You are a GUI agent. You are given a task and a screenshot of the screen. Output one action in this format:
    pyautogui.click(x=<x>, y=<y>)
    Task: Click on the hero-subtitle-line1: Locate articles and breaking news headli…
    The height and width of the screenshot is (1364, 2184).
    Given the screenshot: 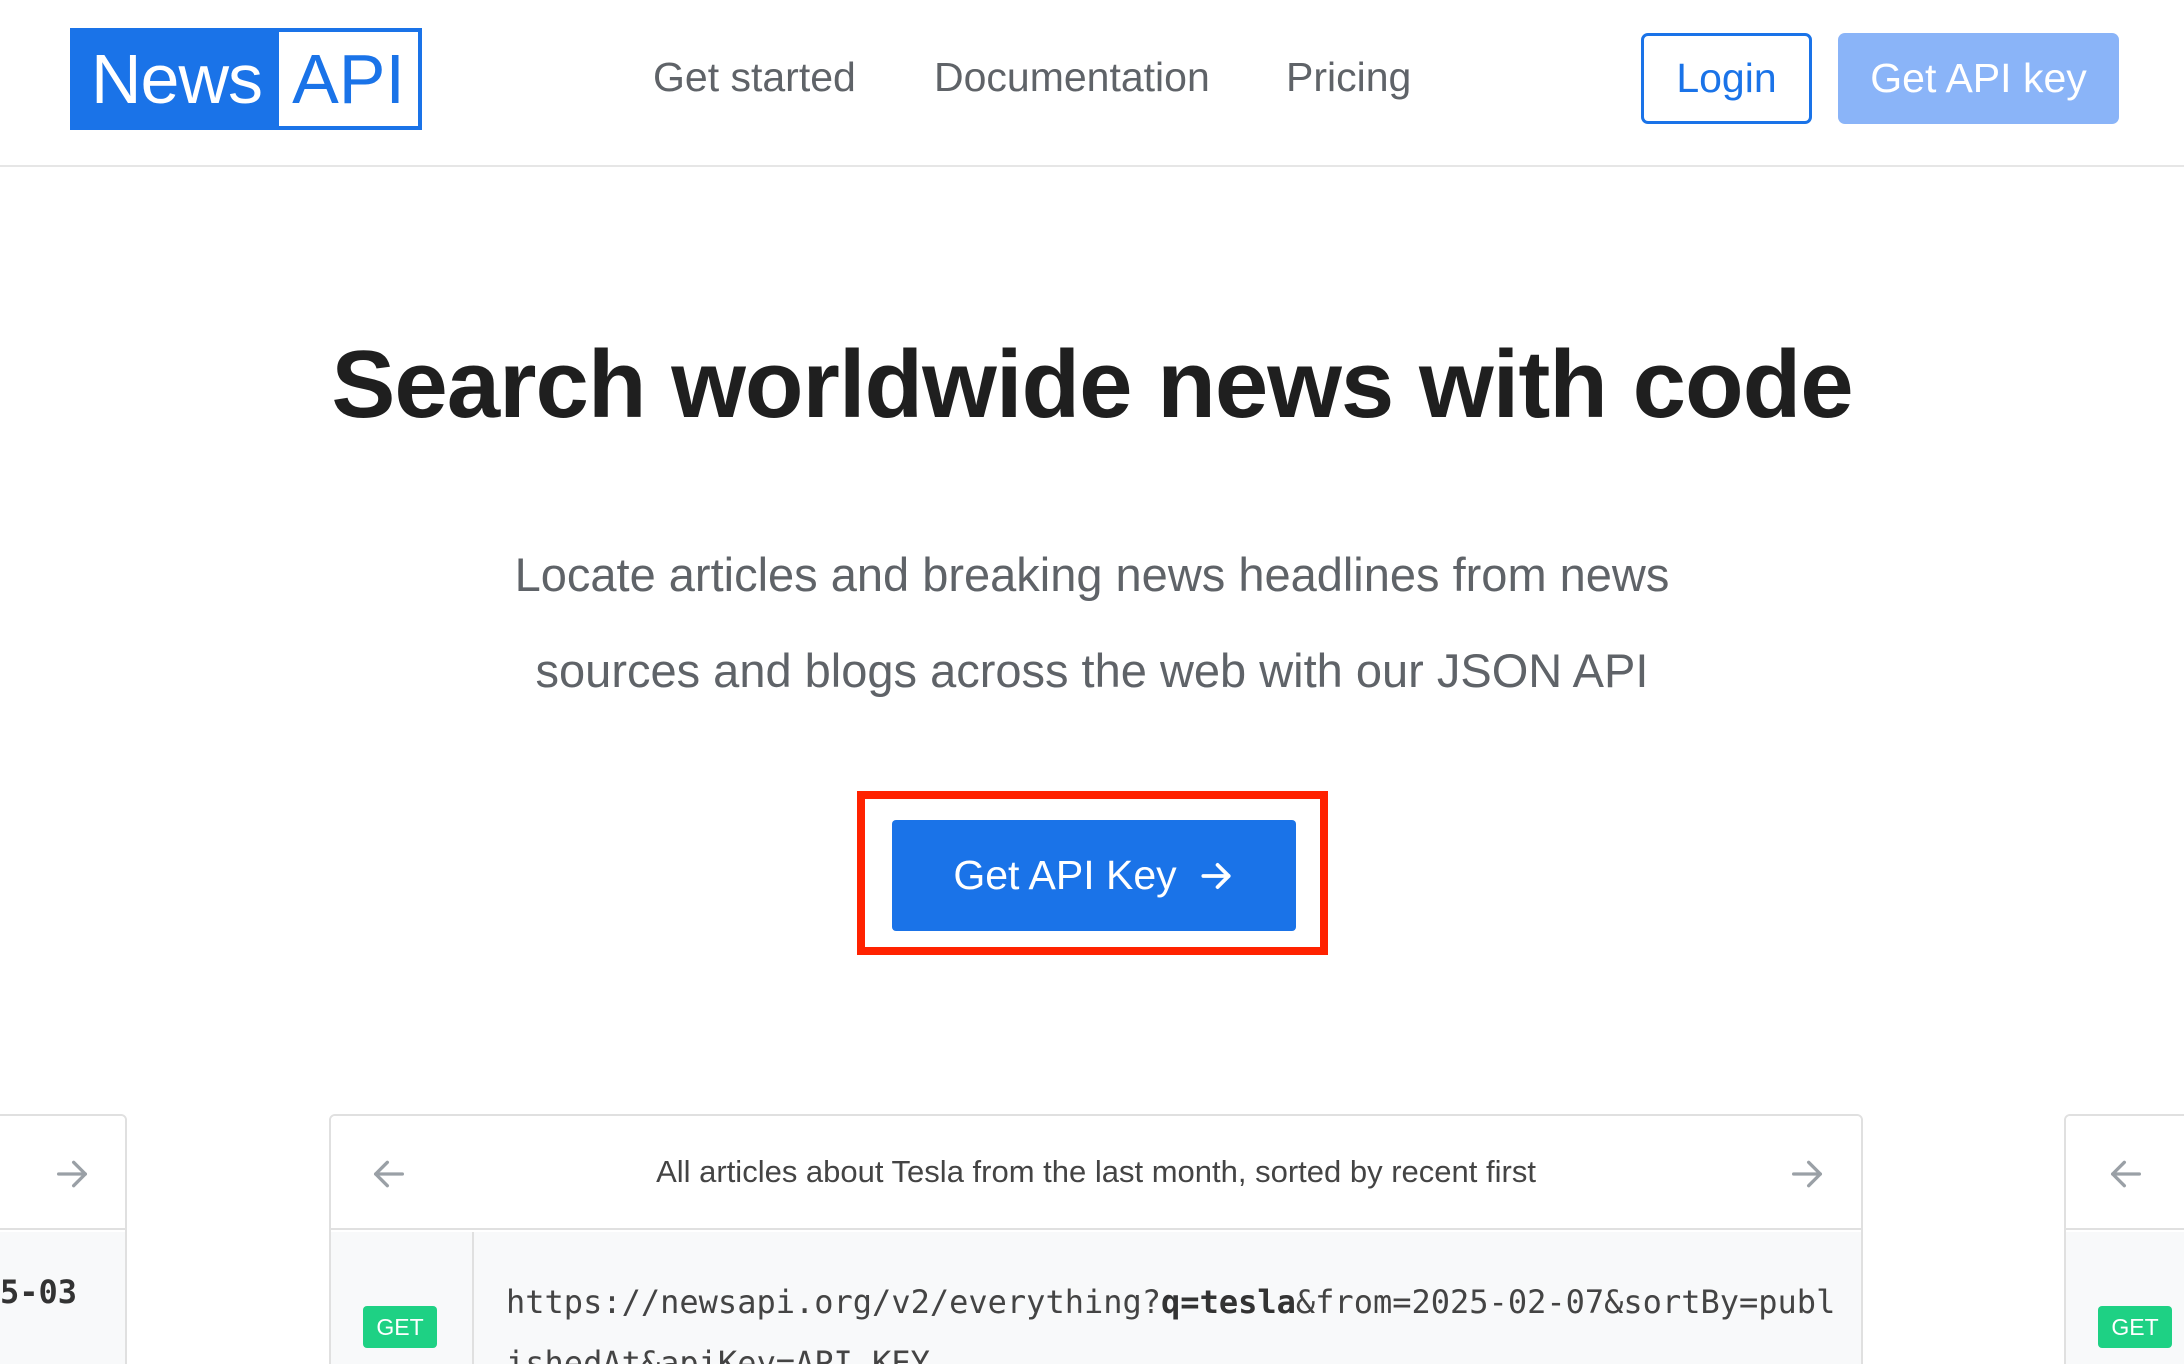 What is the action you would take?
    pyautogui.click(x=1092, y=574)
    